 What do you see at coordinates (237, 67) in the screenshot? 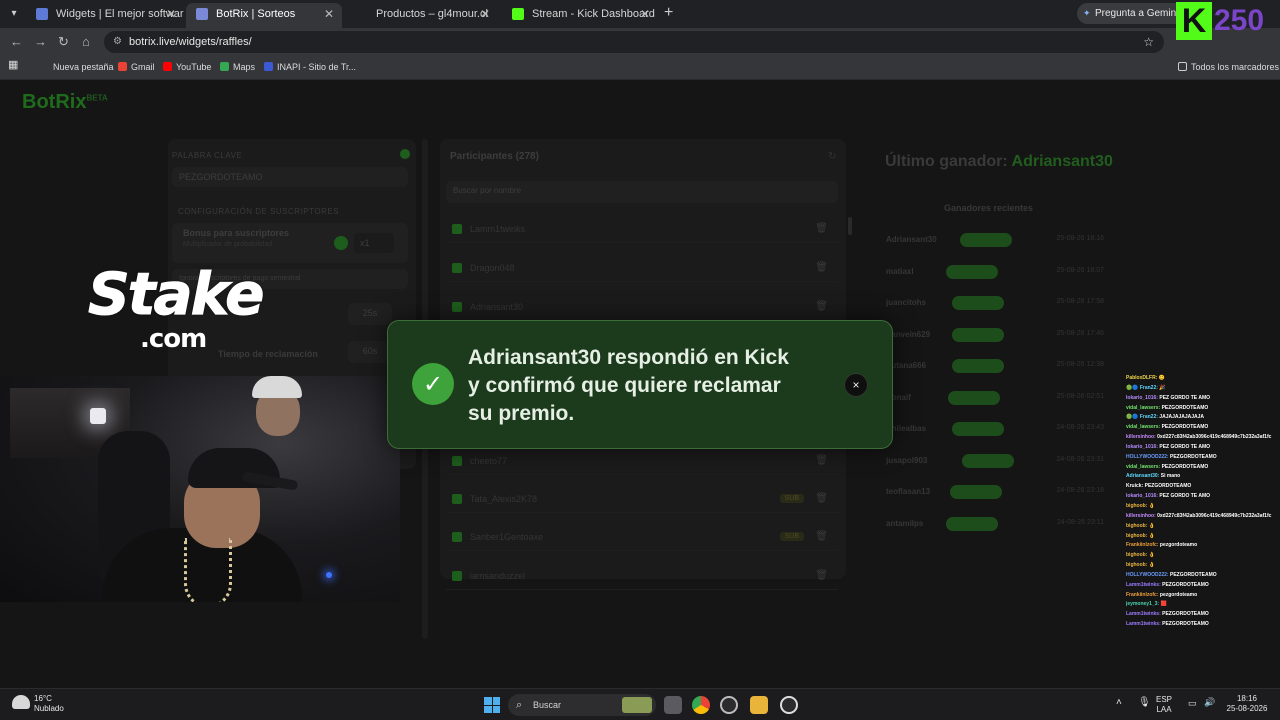
I see `bookmark-maps: Maps` at bounding box center [237, 67].